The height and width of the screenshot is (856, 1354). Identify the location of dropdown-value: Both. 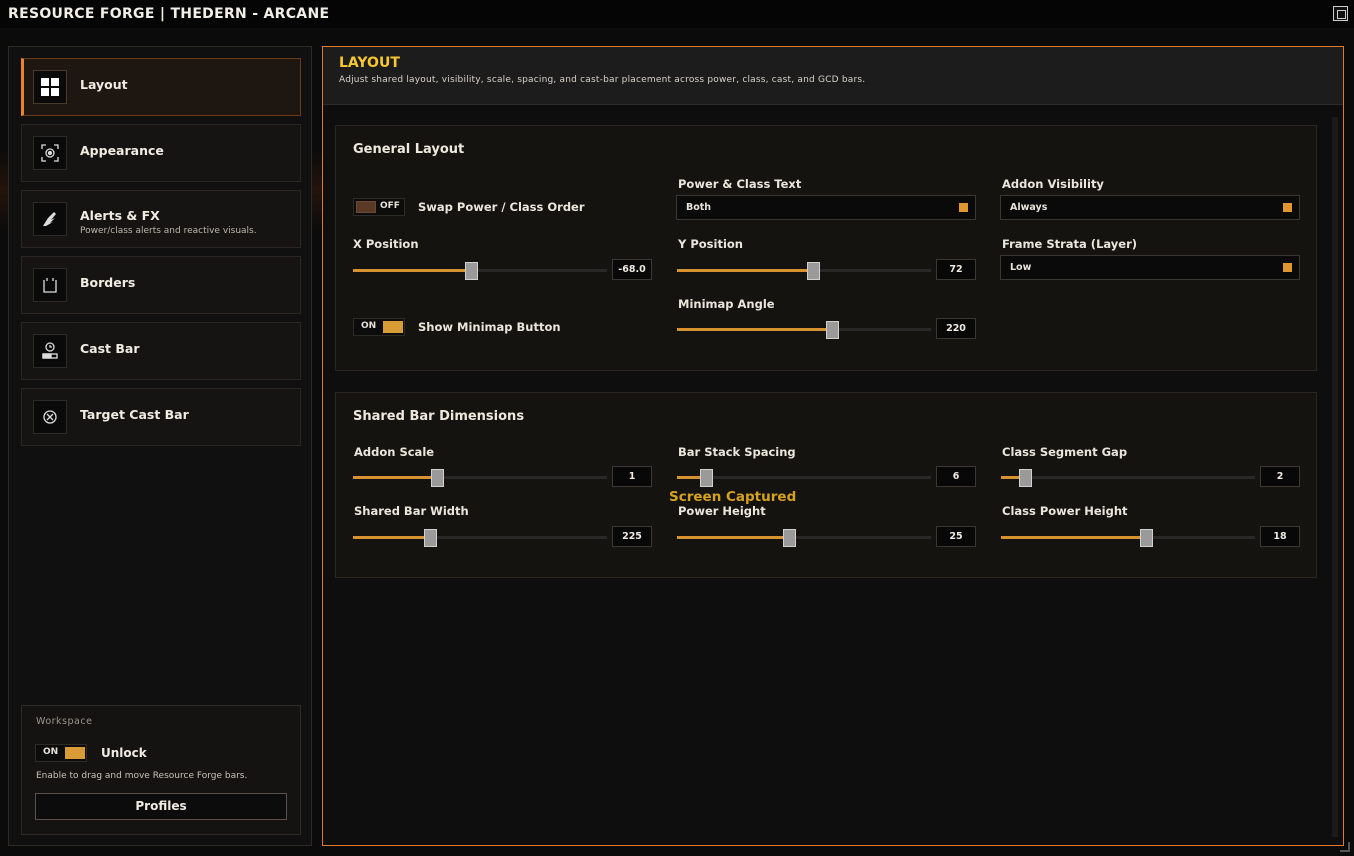
(699, 207).